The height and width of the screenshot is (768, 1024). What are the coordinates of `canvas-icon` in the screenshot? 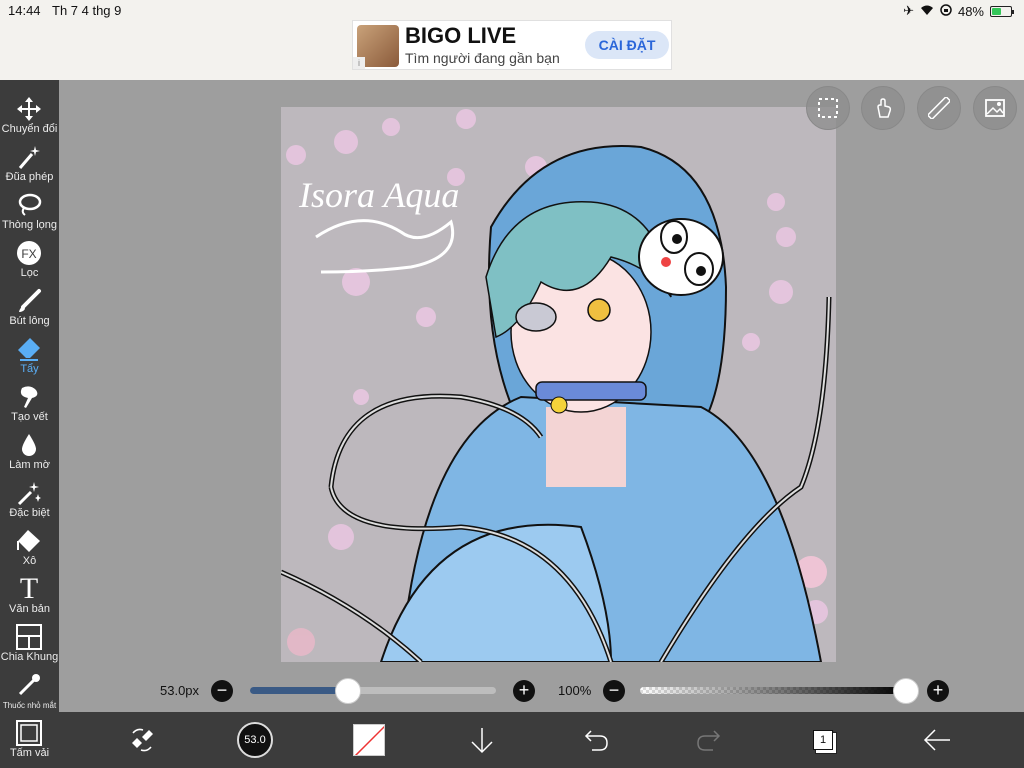 It's located at (29, 733).